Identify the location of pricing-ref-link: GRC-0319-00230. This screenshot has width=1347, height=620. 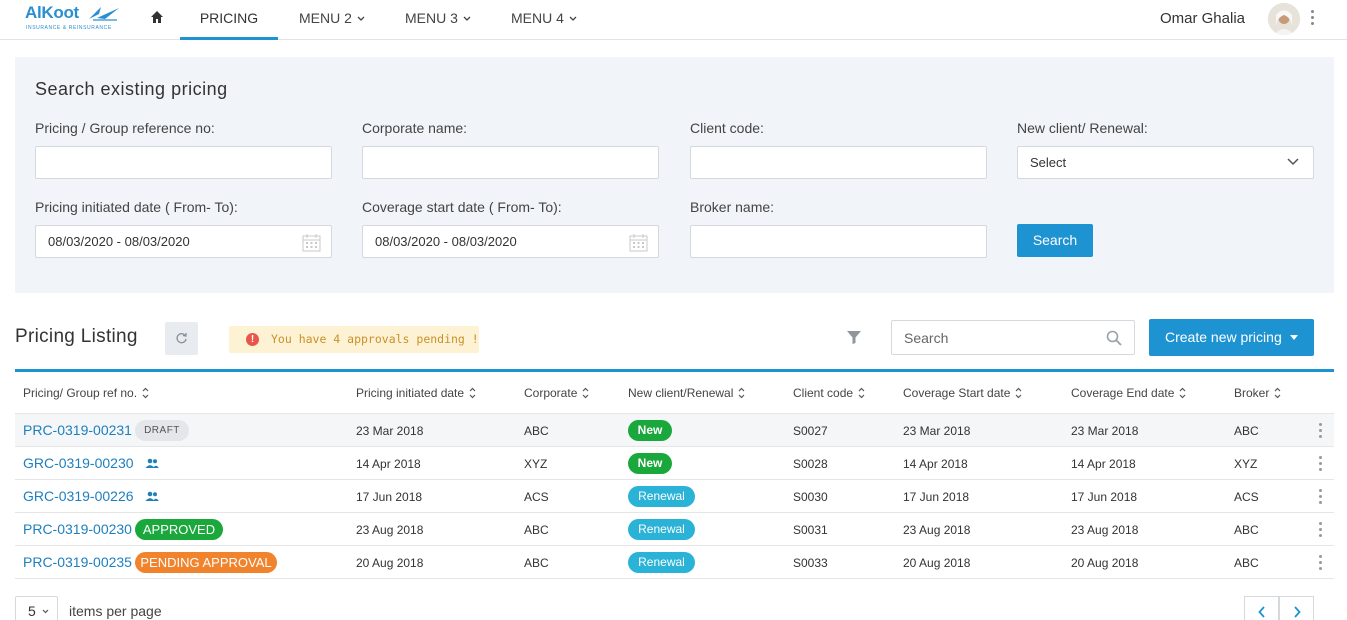
(78, 463).